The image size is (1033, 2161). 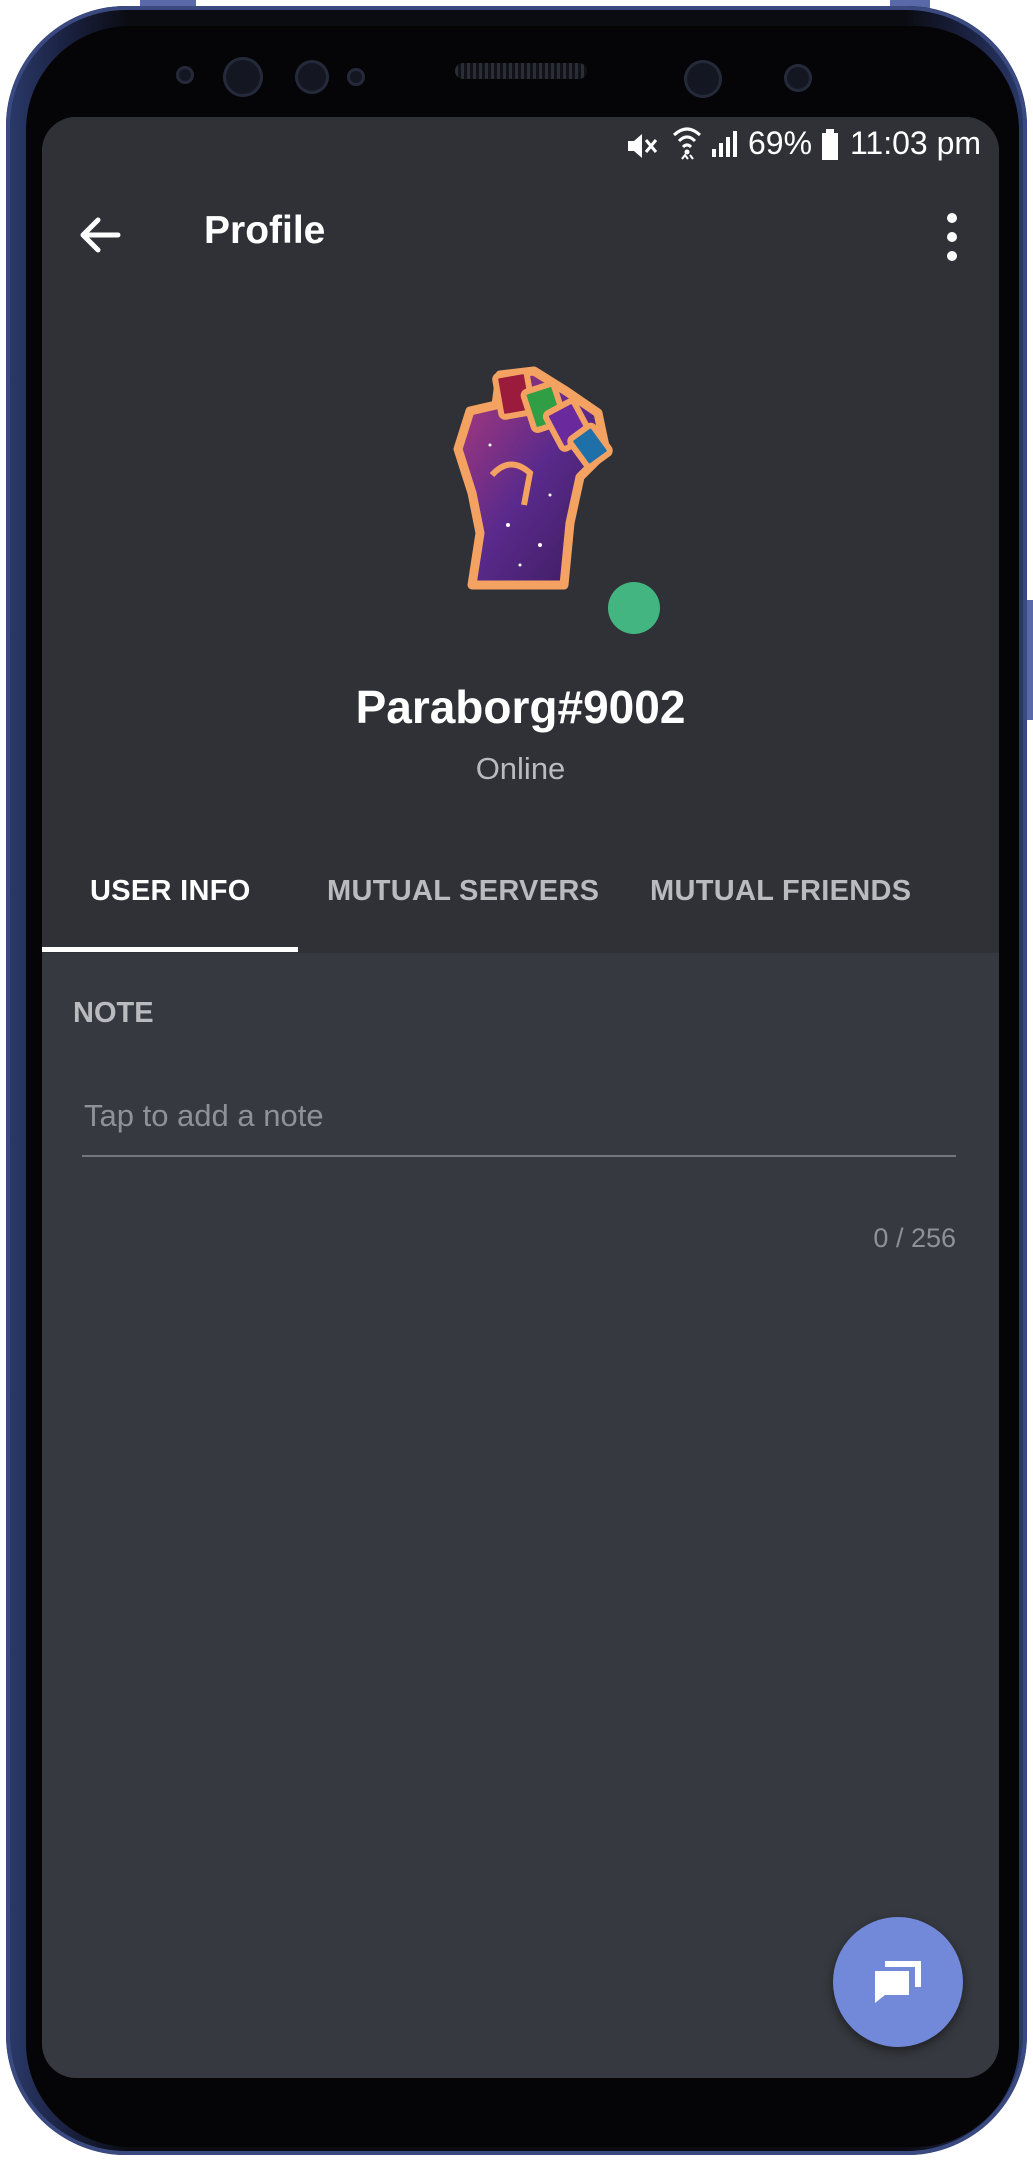 I want to click on back-button, so click(x=100, y=235).